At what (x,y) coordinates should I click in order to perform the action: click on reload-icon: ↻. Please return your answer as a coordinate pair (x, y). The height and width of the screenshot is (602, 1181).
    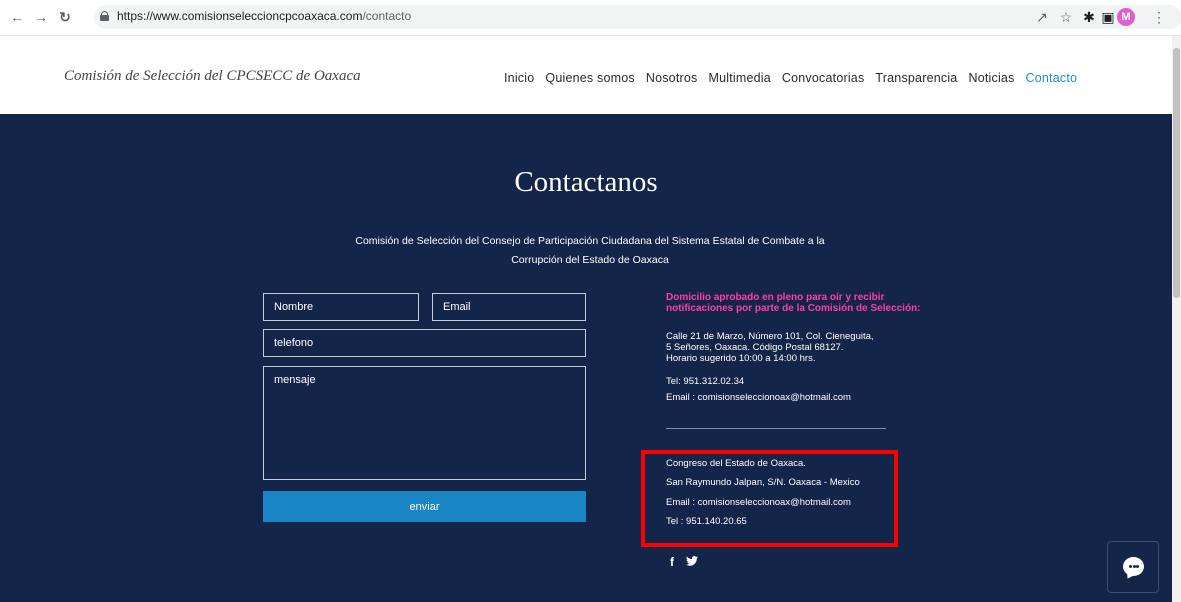
    Looking at the image, I should click on (65, 17).